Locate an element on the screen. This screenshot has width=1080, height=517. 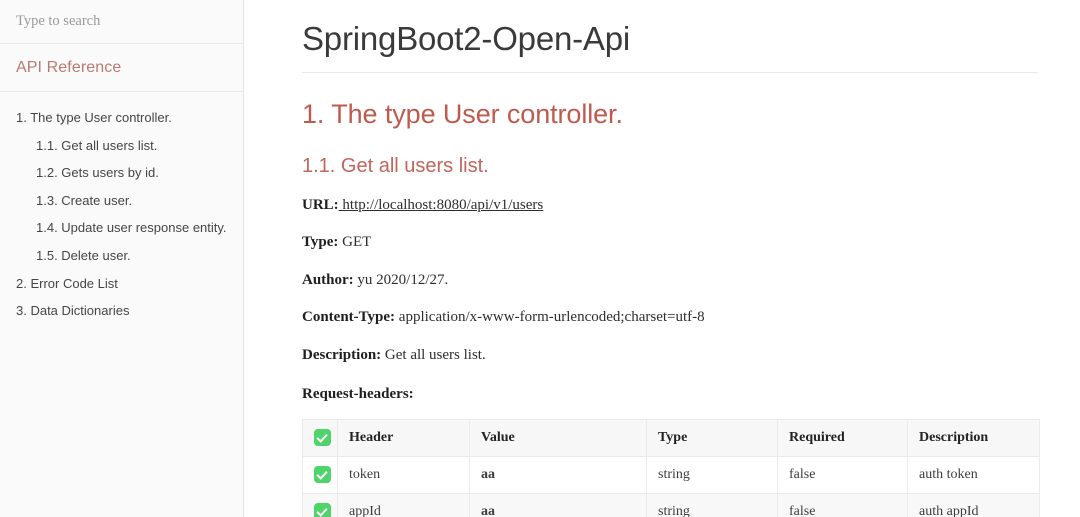
field-description: Description: Get all users list. is located at coordinates (670, 356).